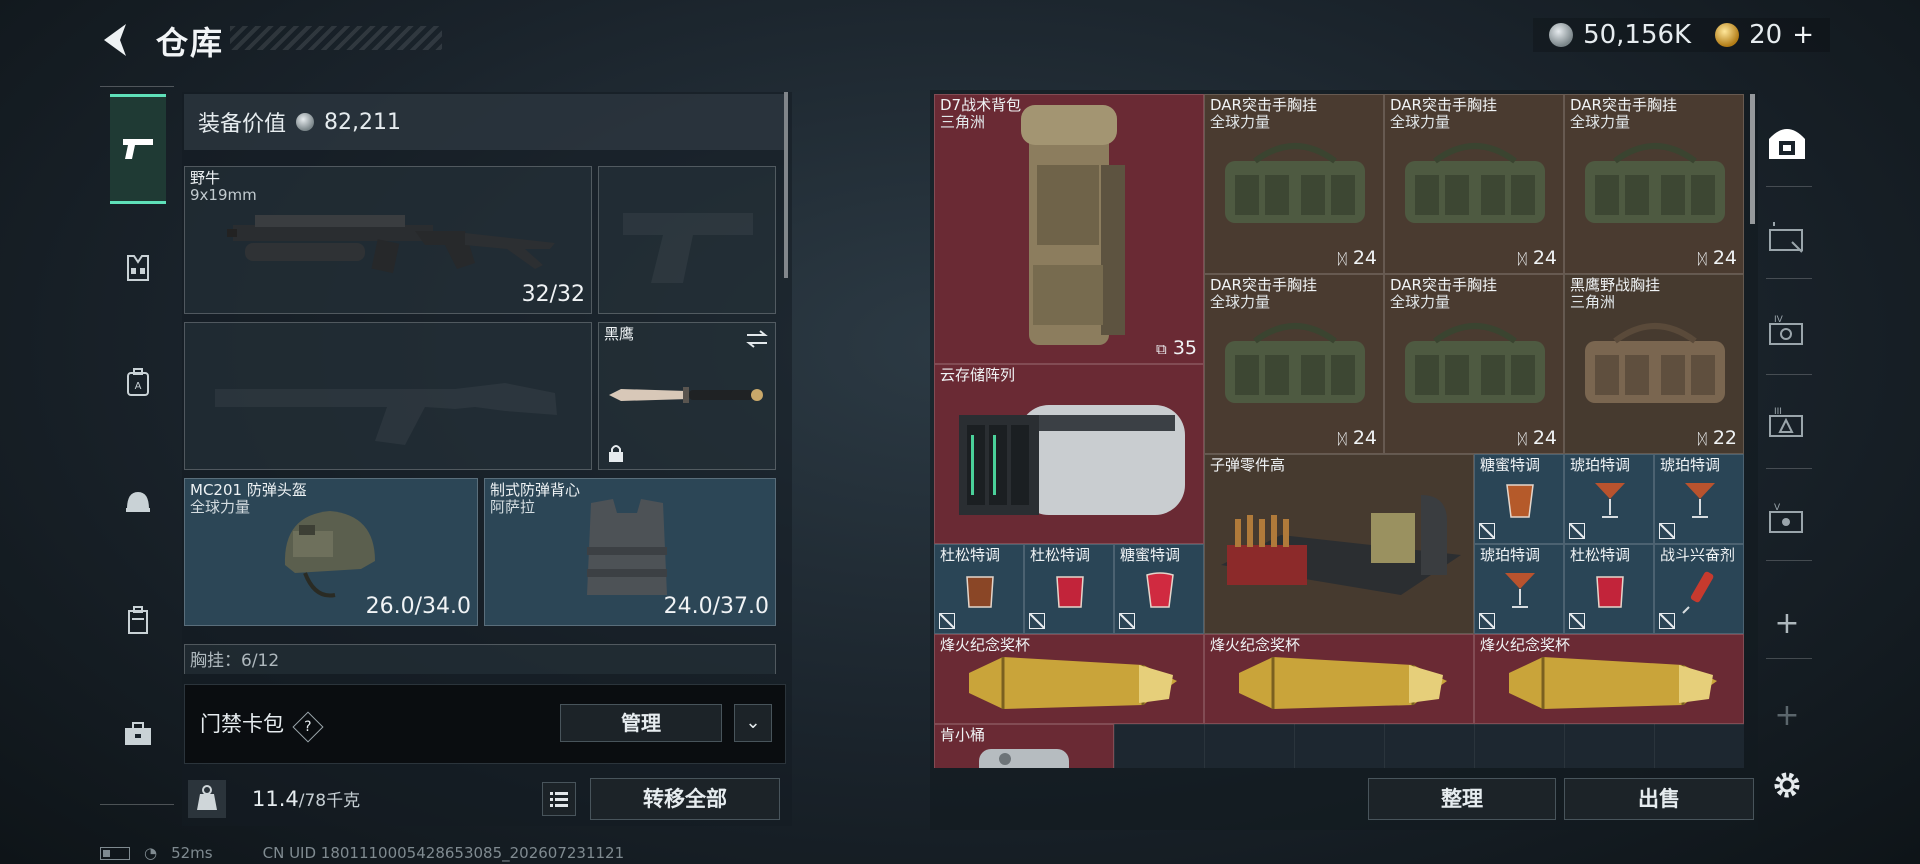 The width and height of the screenshot is (1920, 864). What do you see at coordinates (192, 853) in the screenshot?
I see `ping: 52ms` at bounding box center [192, 853].